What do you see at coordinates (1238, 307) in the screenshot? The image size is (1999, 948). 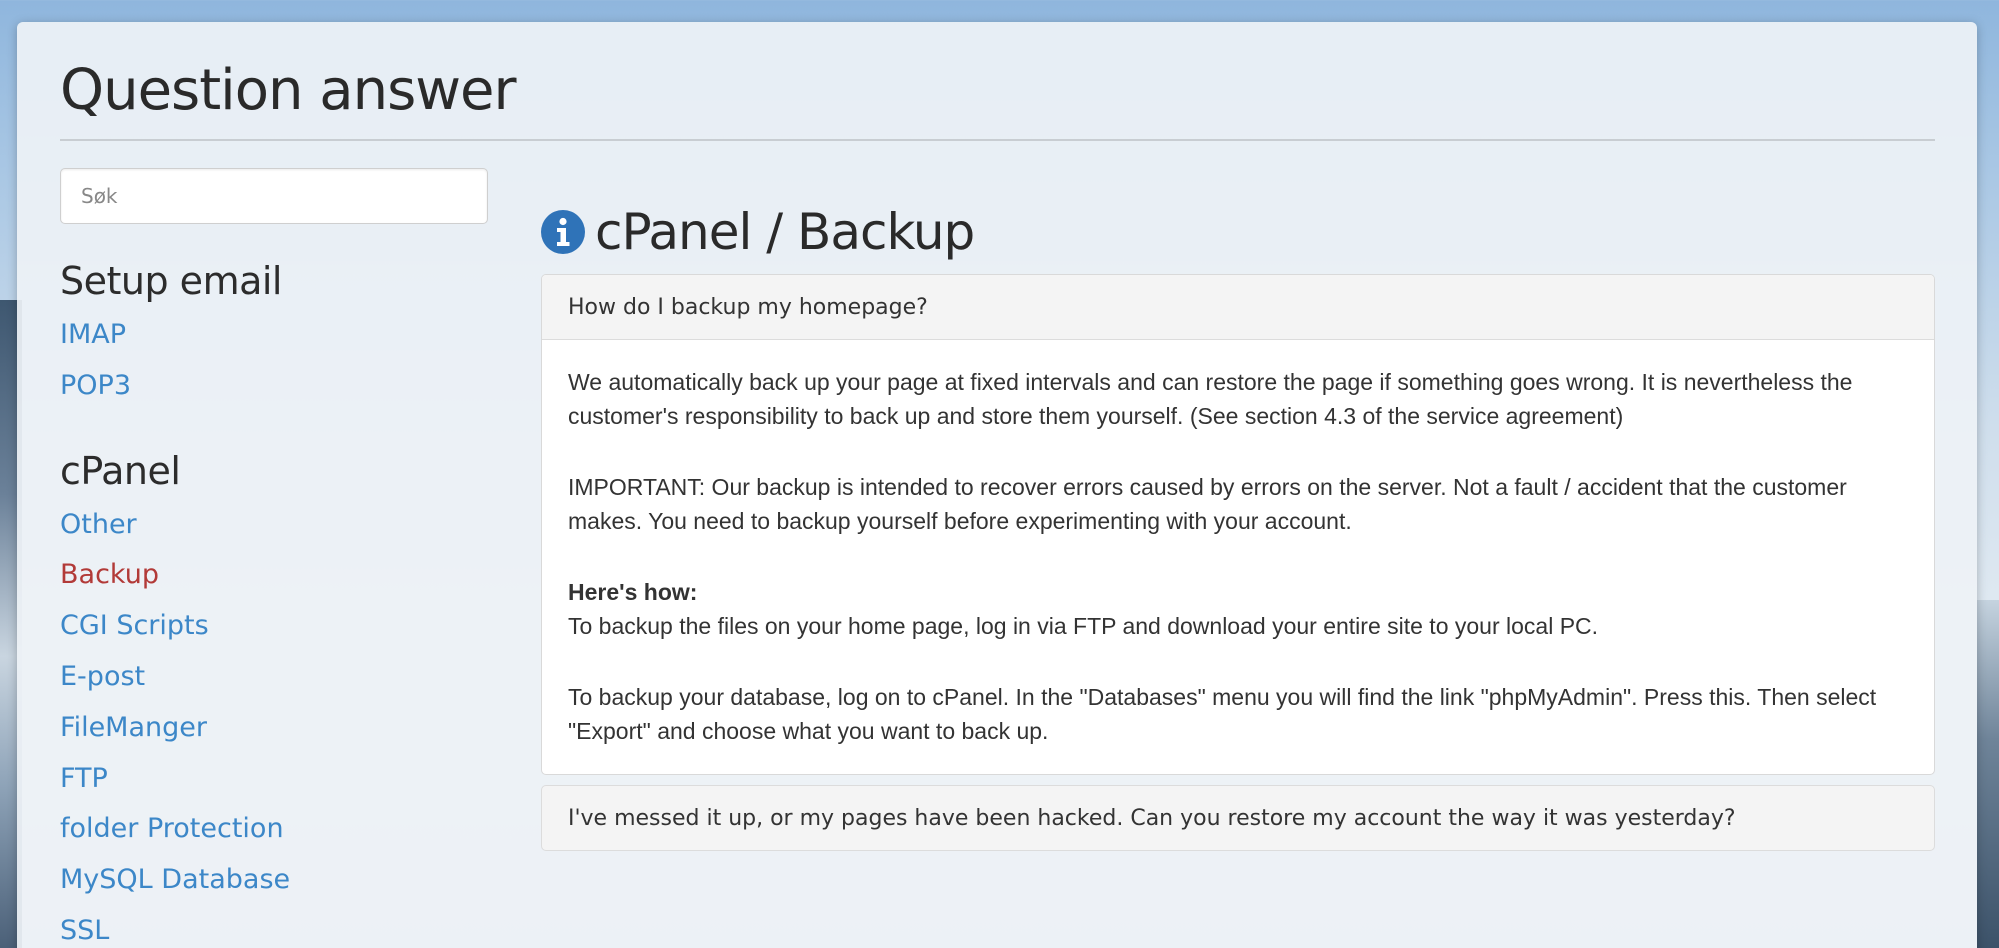 I see `faq-question-toggle: How do I backup my homepage?` at bounding box center [1238, 307].